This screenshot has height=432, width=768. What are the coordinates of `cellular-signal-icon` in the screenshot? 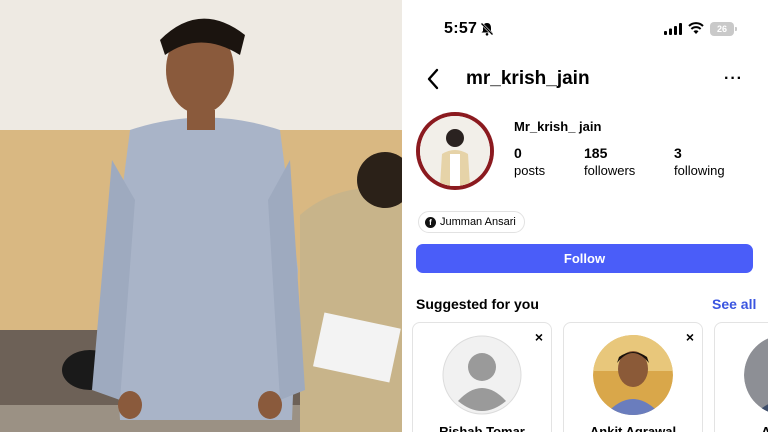 It's located at (673, 29).